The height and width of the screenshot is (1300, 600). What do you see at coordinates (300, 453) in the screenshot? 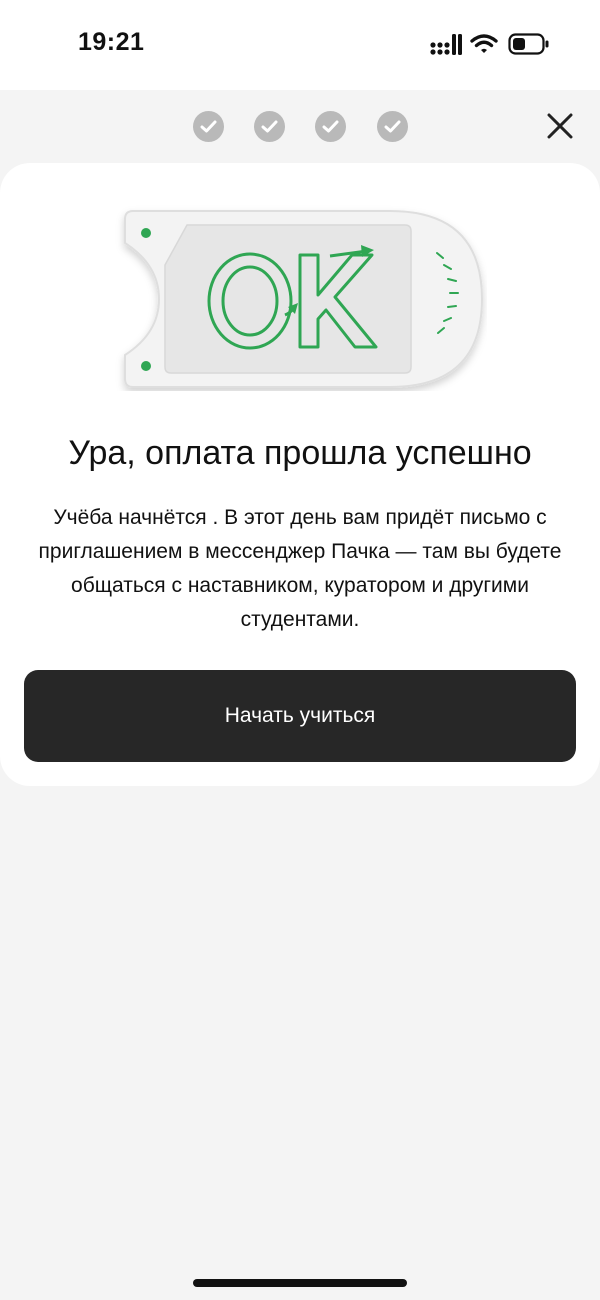
I see `success-title: Ура, оплата прошла успешно` at bounding box center [300, 453].